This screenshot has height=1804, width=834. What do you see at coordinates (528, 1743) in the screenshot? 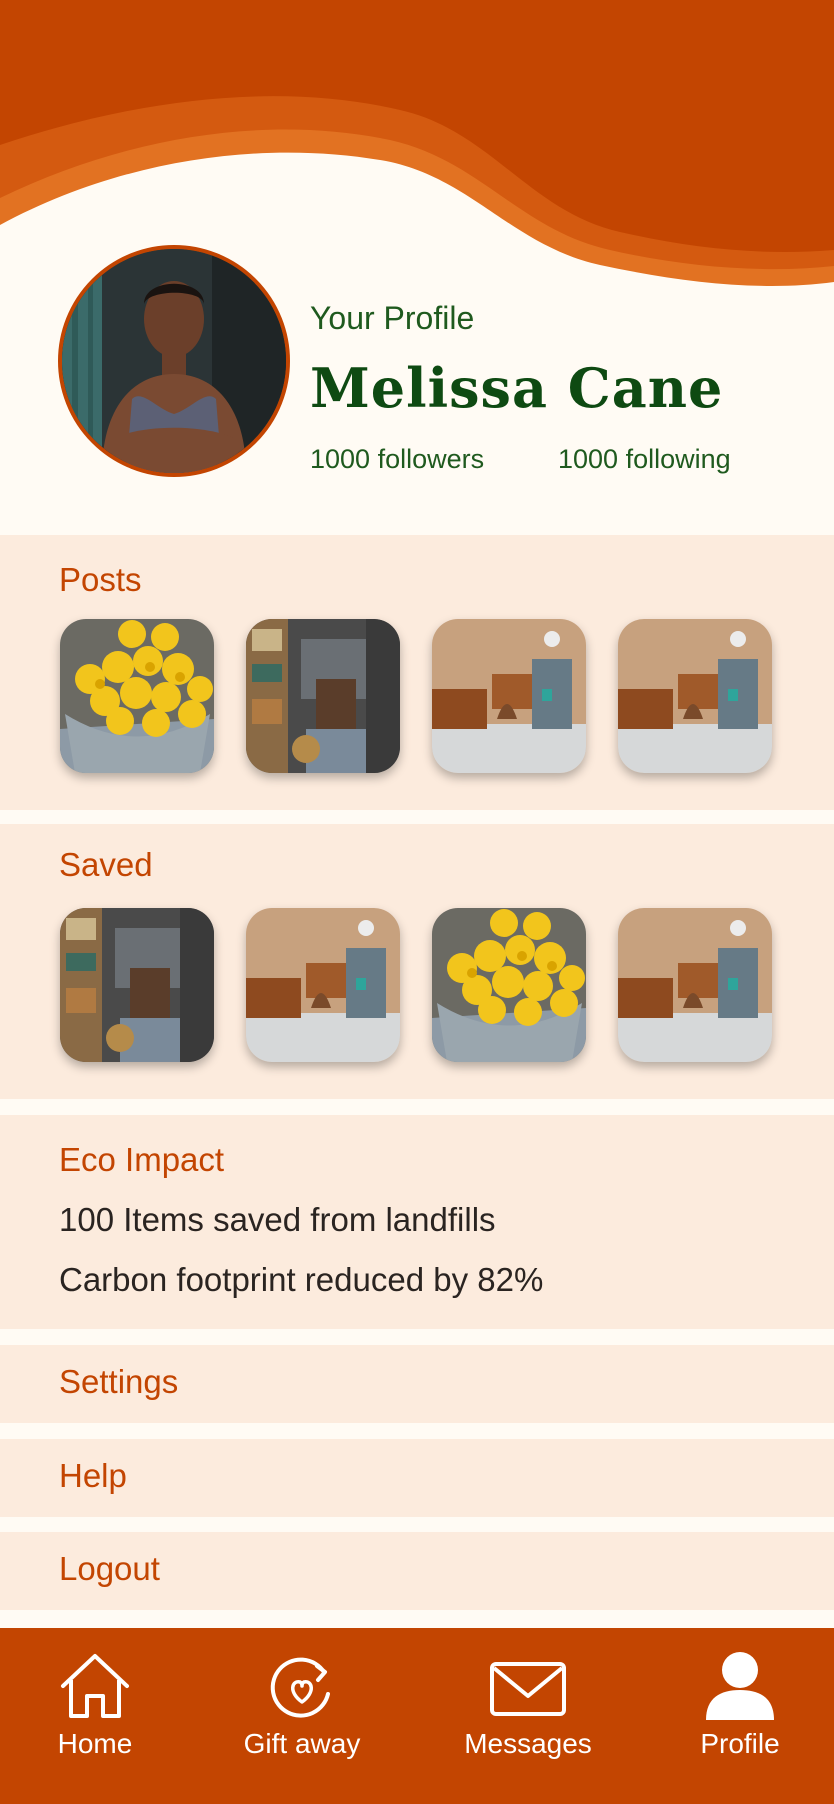
I see `nav-messages-label: Messages` at bounding box center [528, 1743].